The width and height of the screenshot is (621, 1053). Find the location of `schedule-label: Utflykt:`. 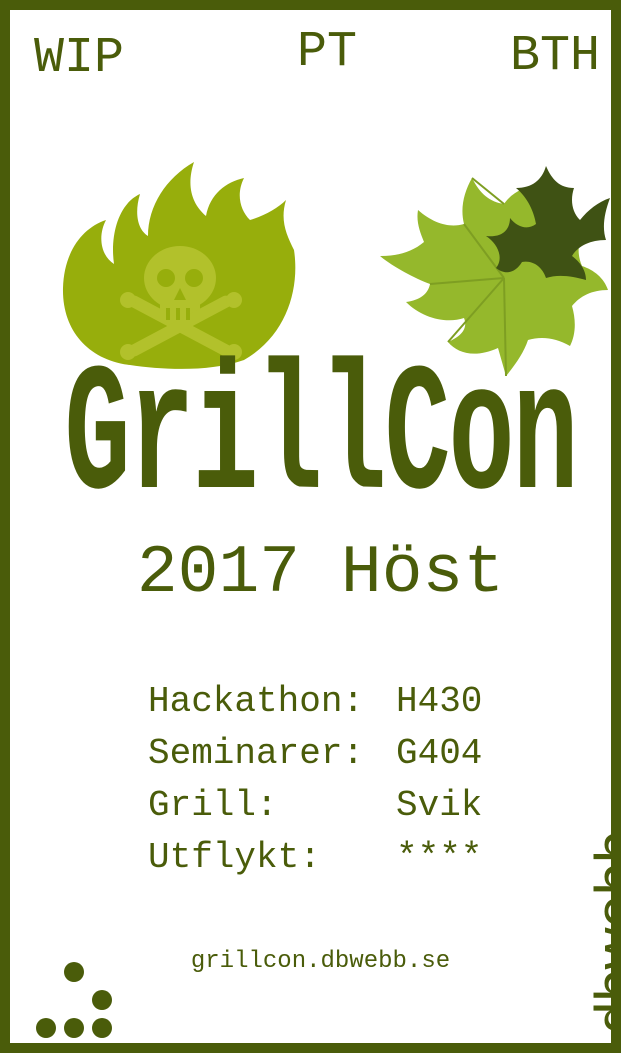

schedule-label: Utflykt: is located at coordinates (234, 857).